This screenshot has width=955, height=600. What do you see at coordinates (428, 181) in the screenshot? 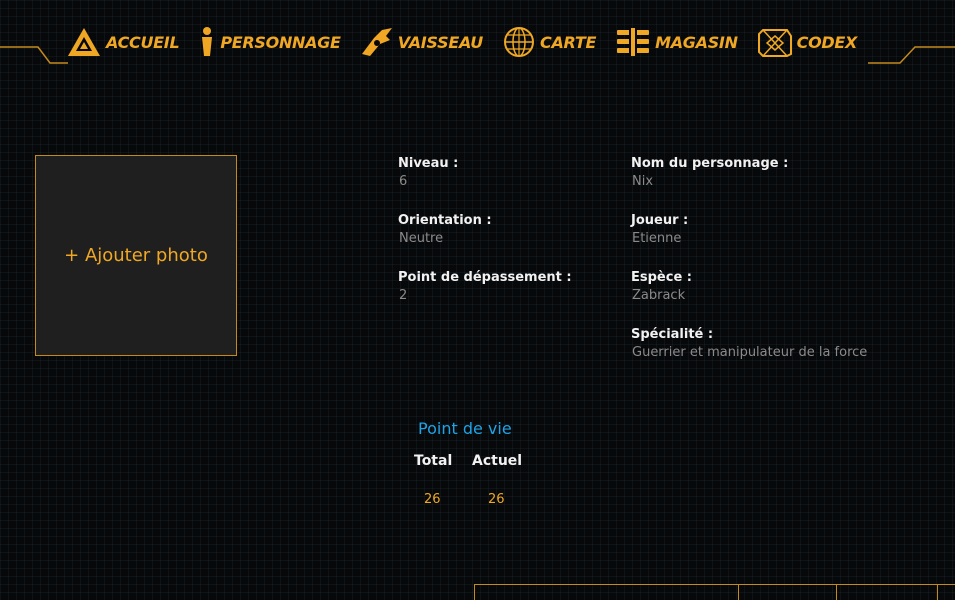
I see `niveau-value: 6` at bounding box center [428, 181].